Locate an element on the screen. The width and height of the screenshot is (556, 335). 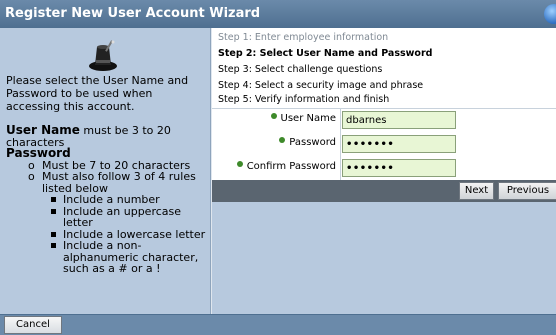
list-item: Include an uppercase letter is located at coordinates (128, 217).